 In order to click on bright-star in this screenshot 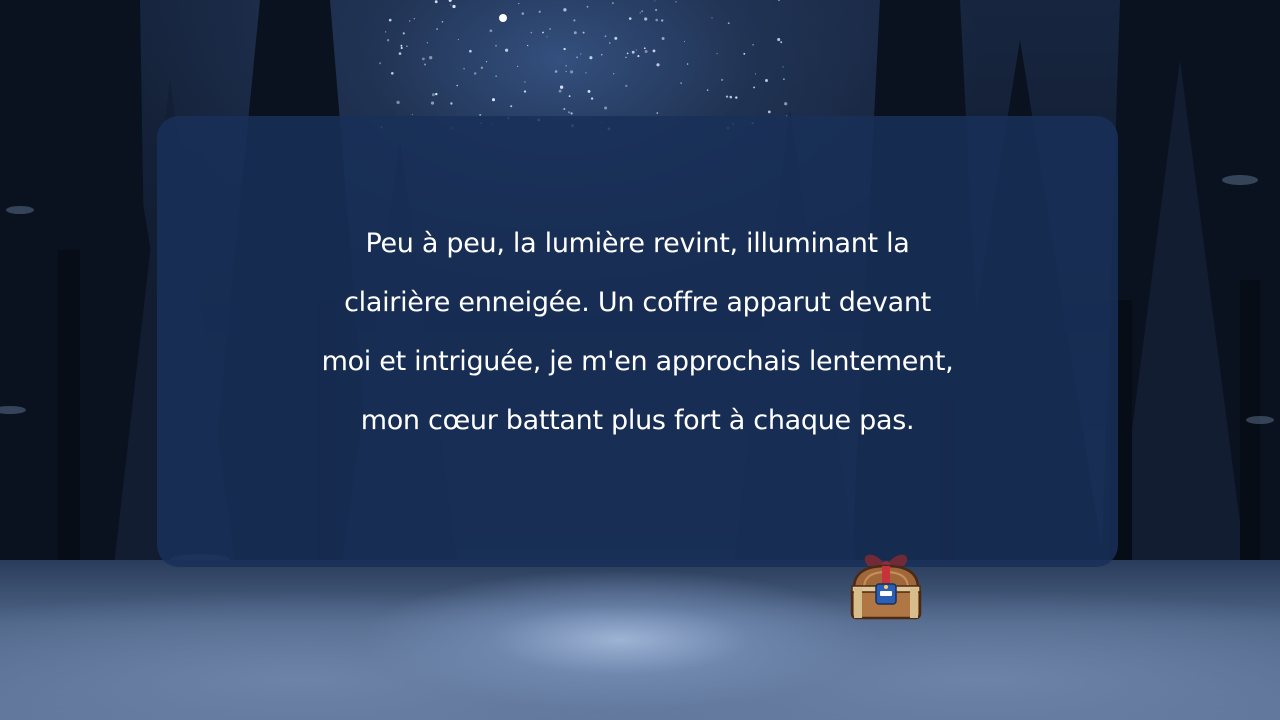, I will do `click(503, 18)`.